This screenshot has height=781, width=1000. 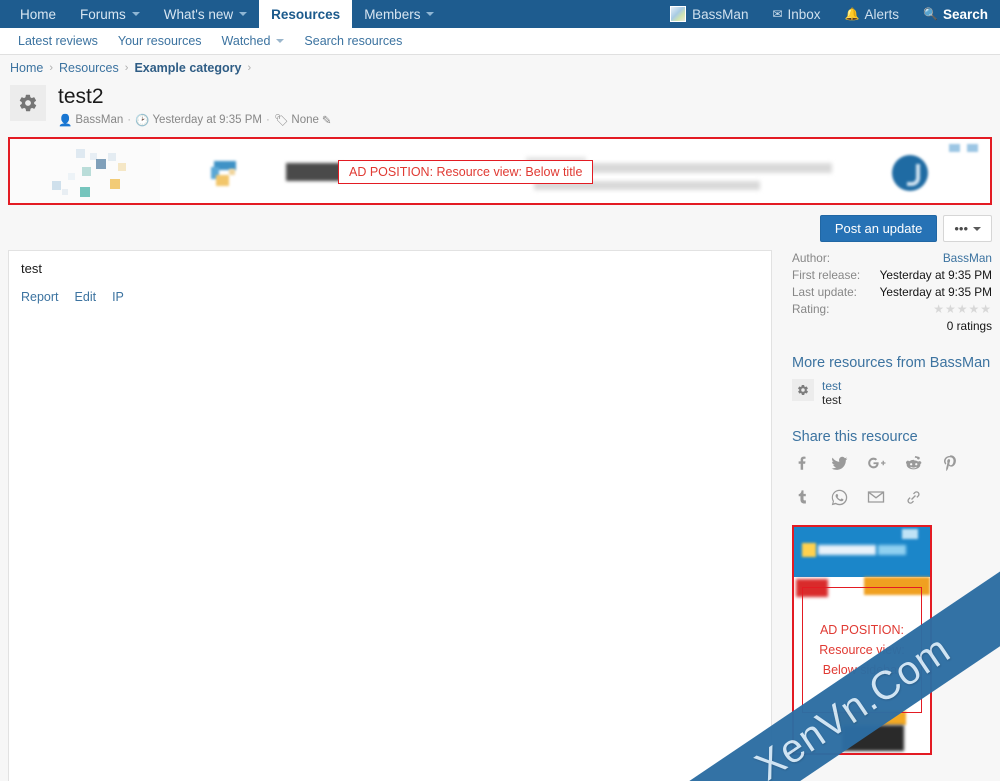 I want to click on nav-item-members: Members, so click(x=399, y=14).